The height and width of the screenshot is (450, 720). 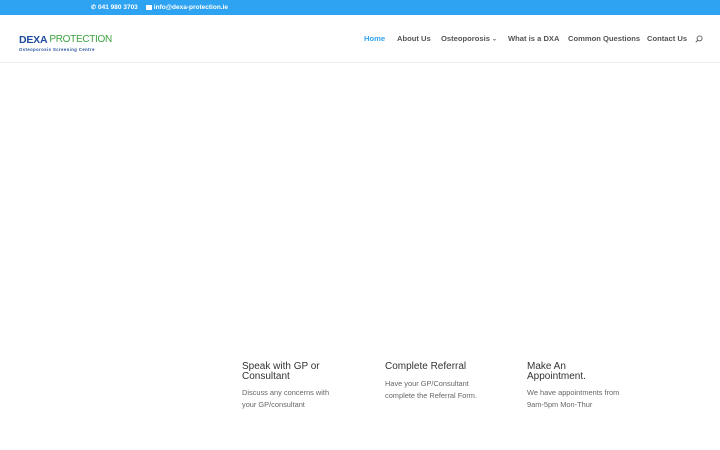 I want to click on step-title: Make An Appointment., so click(x=556, y=371).